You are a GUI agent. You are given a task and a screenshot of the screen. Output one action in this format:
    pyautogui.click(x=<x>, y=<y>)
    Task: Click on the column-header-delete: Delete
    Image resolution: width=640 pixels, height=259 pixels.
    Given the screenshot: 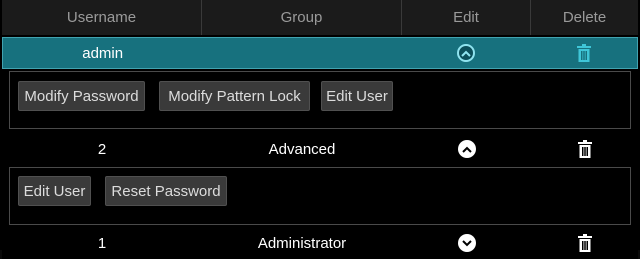 What is the action you would take?
    pyautogui.click(x=584, y=17)
    